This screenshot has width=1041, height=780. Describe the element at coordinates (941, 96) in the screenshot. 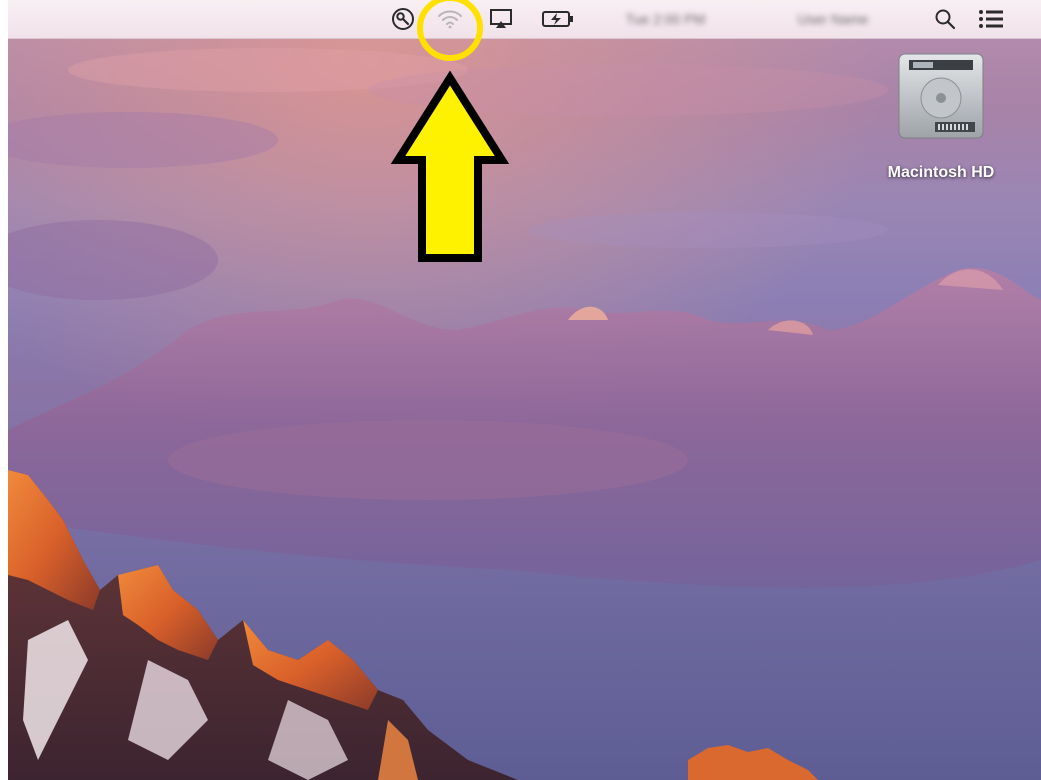

I see `hard-drive-icon` at that location.